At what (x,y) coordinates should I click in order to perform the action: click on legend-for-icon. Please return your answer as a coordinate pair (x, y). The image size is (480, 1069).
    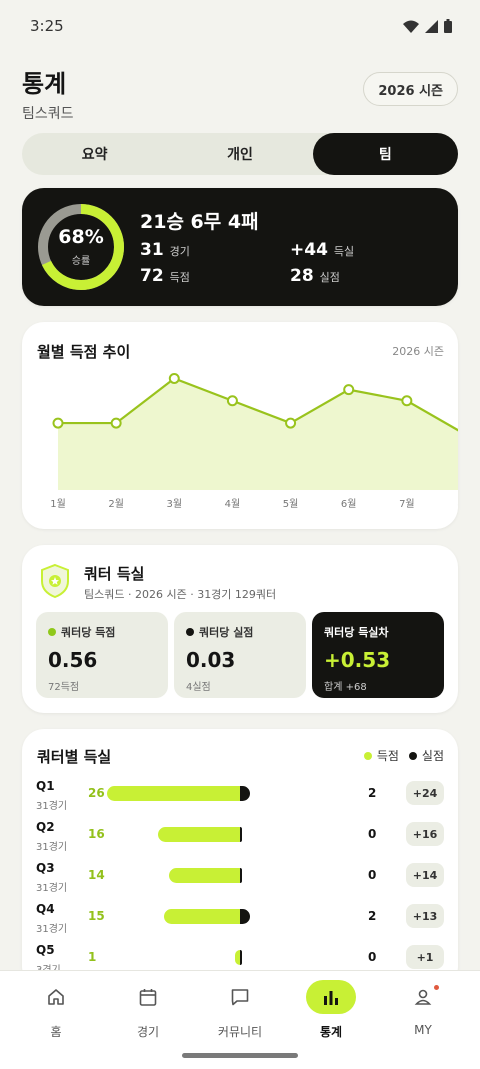
    Looking at the image, I should click on (367, 755).